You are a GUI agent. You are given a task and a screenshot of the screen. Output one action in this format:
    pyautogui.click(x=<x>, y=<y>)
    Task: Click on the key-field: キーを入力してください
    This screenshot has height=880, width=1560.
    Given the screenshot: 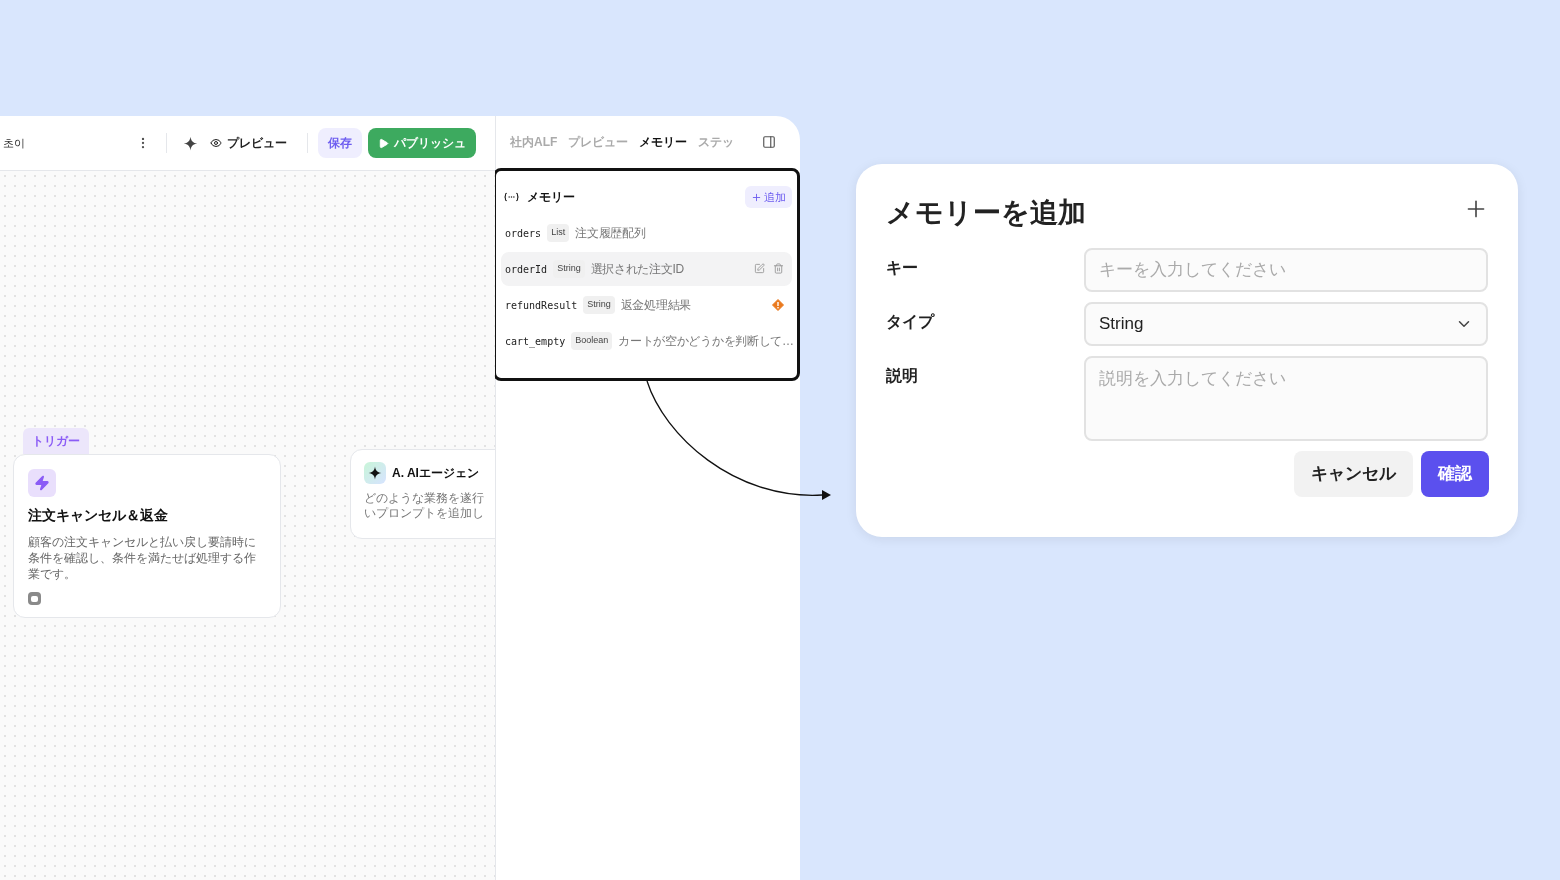 What is the action you would take?
    pyautogui.click(x=1286, y=270)
    